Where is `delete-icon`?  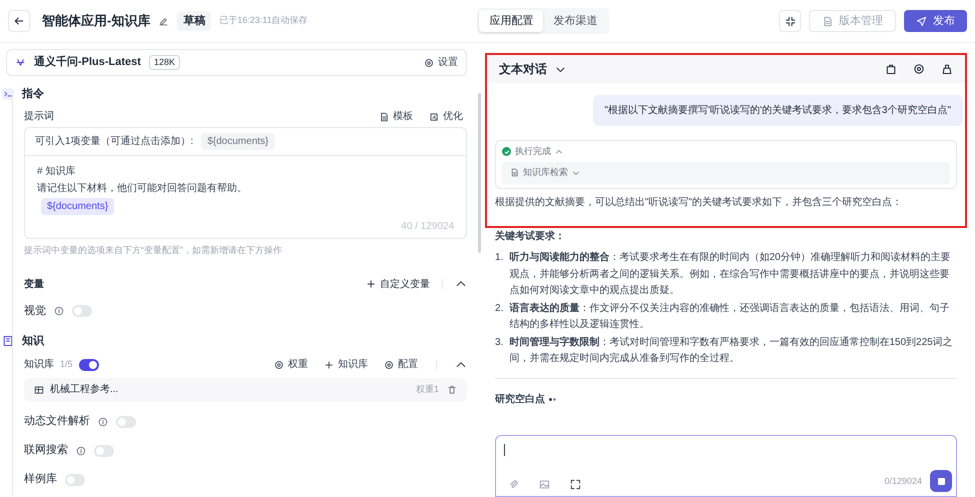
delete-icon is located at coordinates (452, 389).